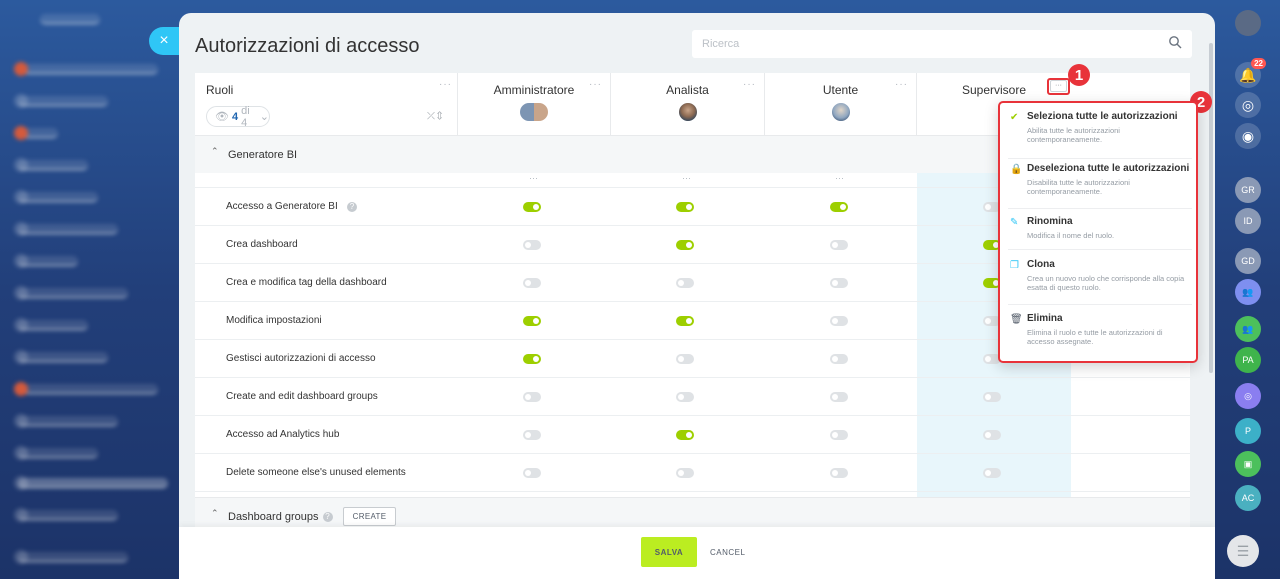 This screenshot has width=1280, height=579. What do you see at coordinates (1175, 42) in the screenshot?
I see `search-icon` at bounding box center [1175, 42].